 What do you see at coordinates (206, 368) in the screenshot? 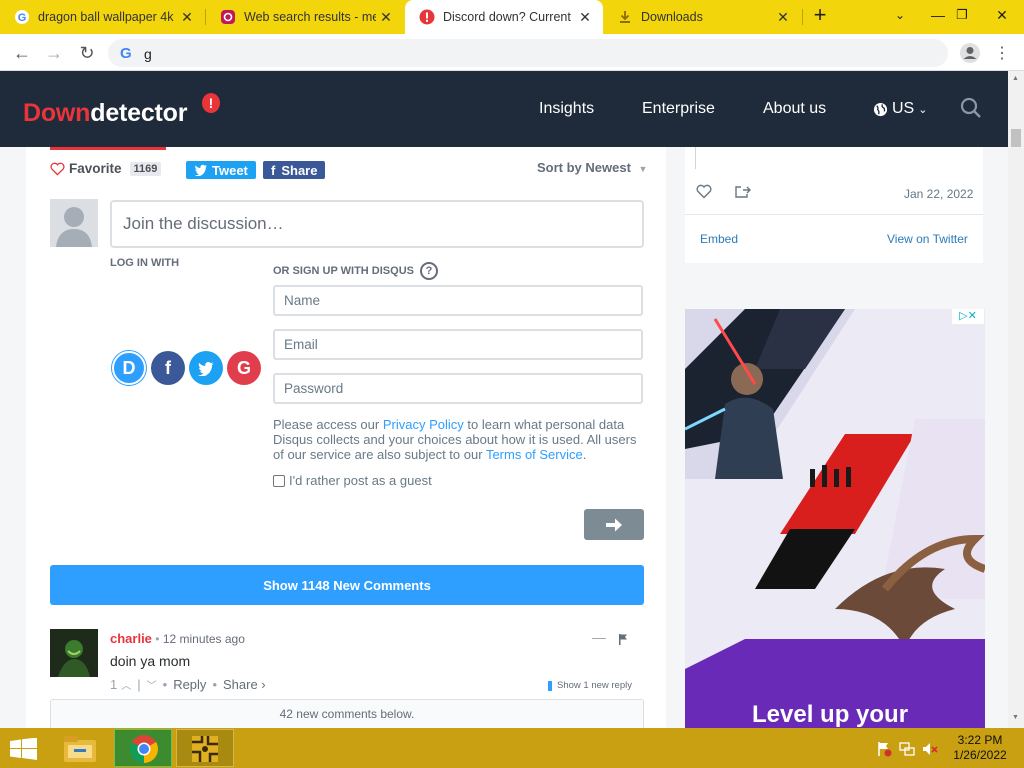
I see `twitter-login-icon` at bounding box center [206, 368].